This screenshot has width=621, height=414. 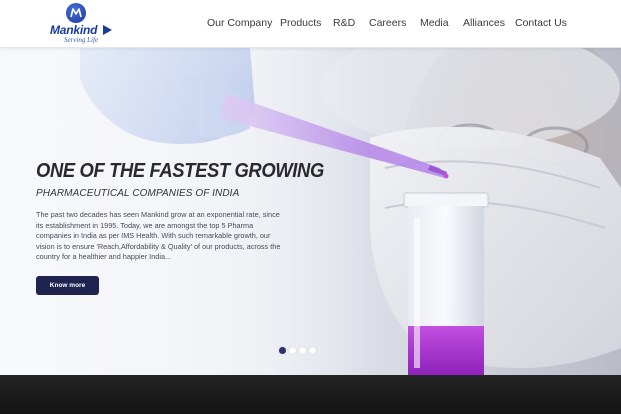 I want to click on hero-title: ONE OF THE FASTEST GROWING, so click(x=180, y=171).